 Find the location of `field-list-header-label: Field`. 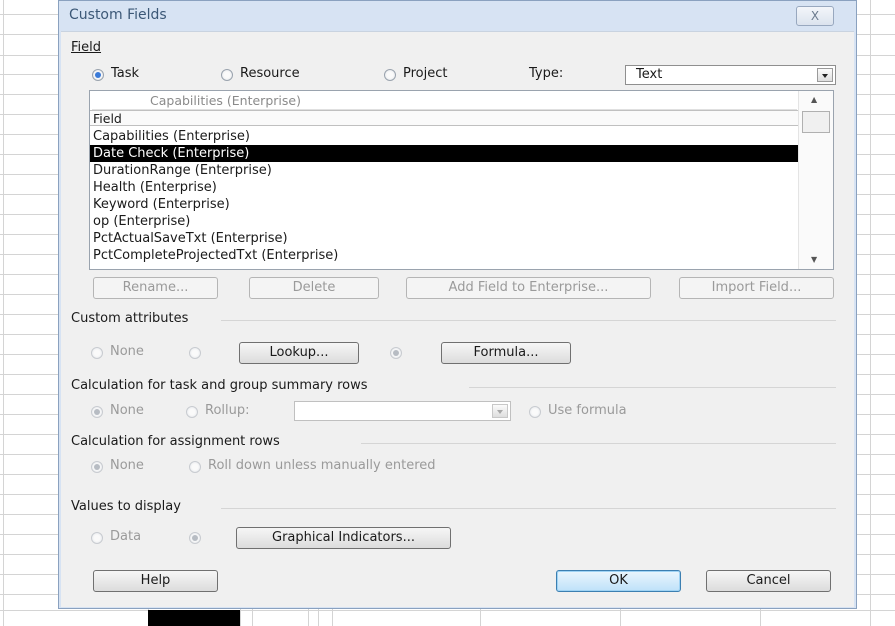

field-list-header-label: Field is located at coordinates (107, 118).